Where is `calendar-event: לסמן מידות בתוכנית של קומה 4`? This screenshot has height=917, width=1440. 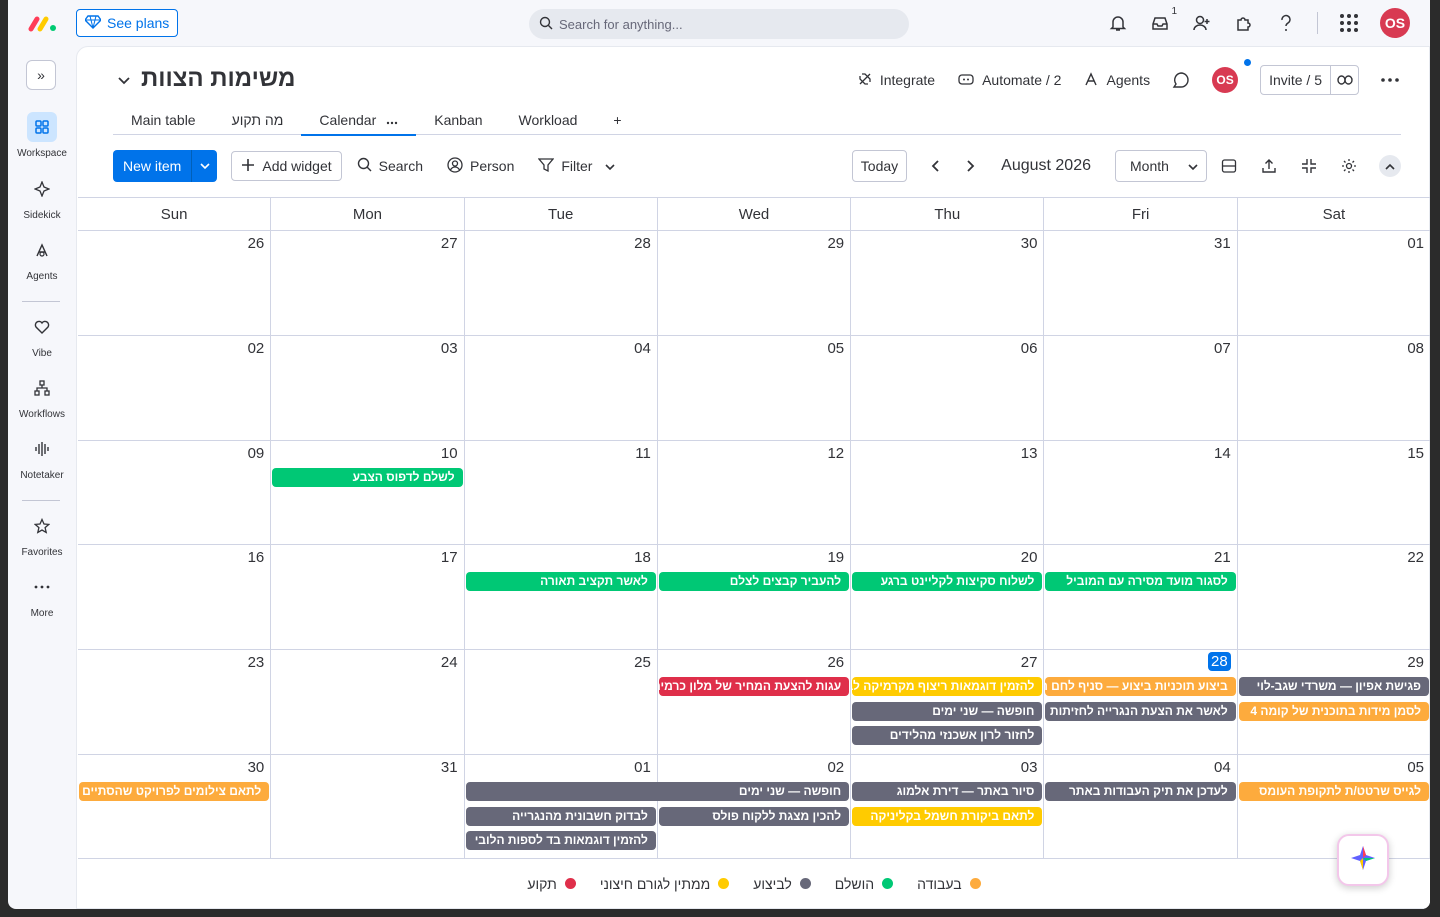
calendar-event: לסמן מידות בתוכנית של קומה 4 is located at coordinates (1333, 711).